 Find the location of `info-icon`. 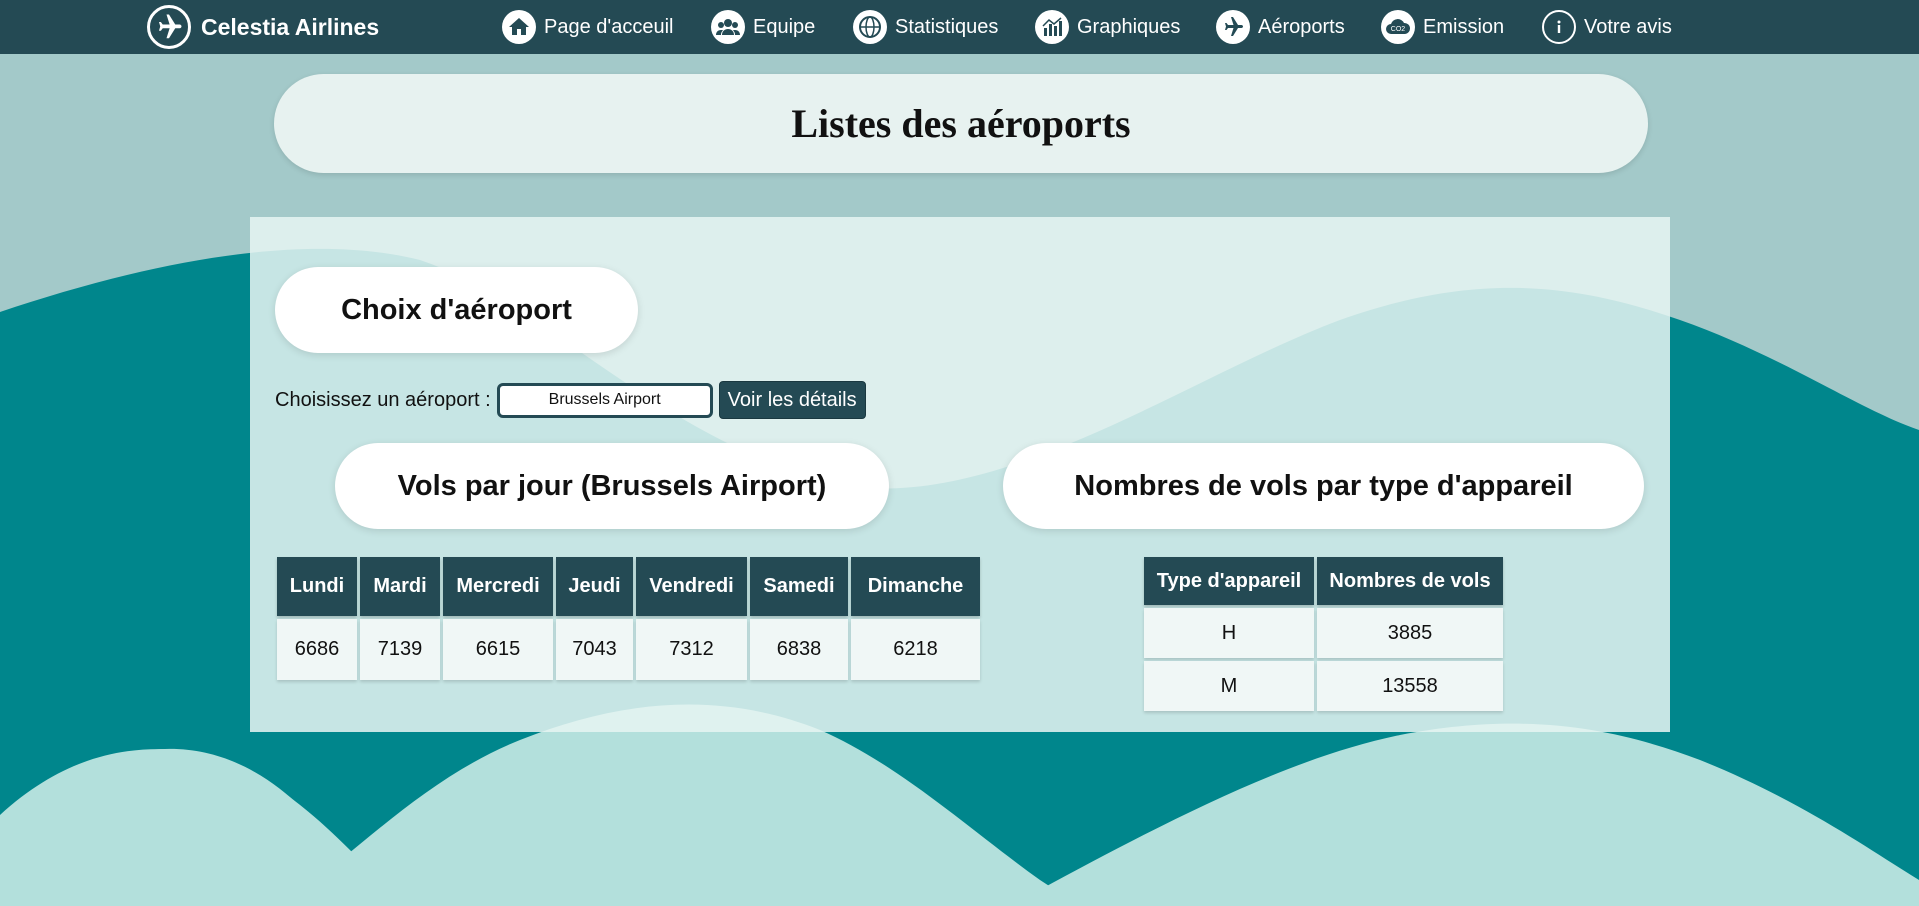

info-icon is located at coordinates (1559, 27).